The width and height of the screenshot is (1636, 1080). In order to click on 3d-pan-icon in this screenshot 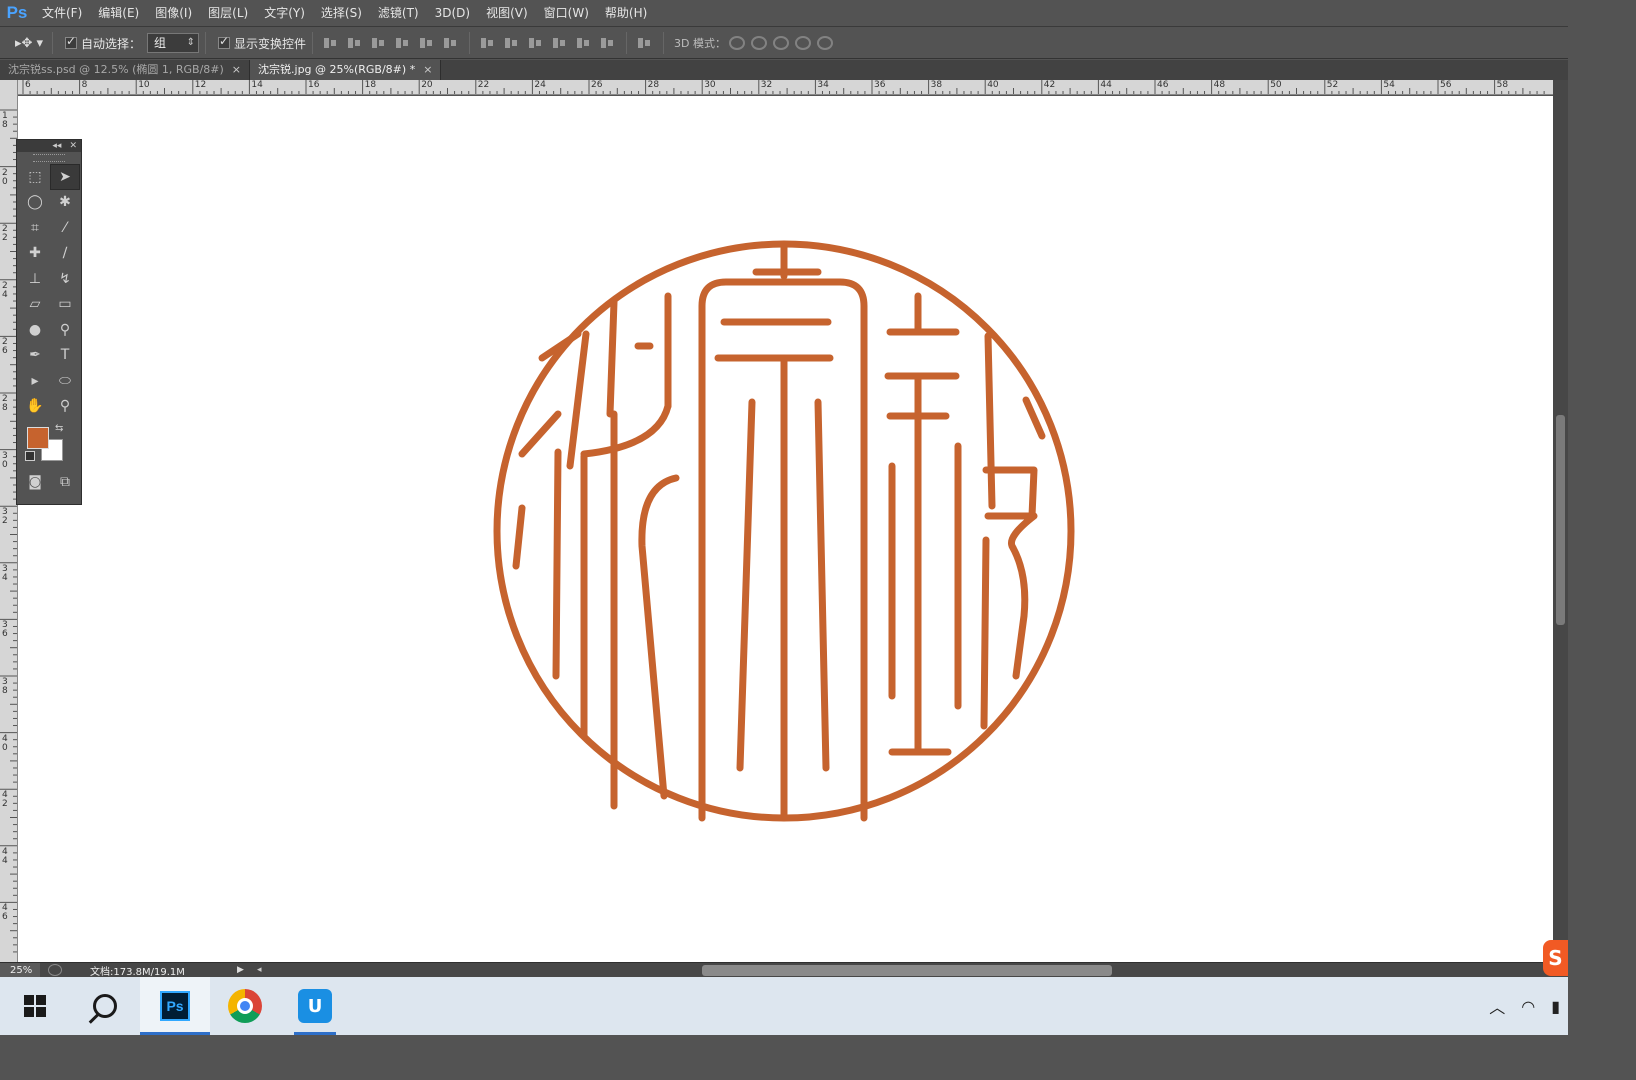, I will do `click(781, 43)`.